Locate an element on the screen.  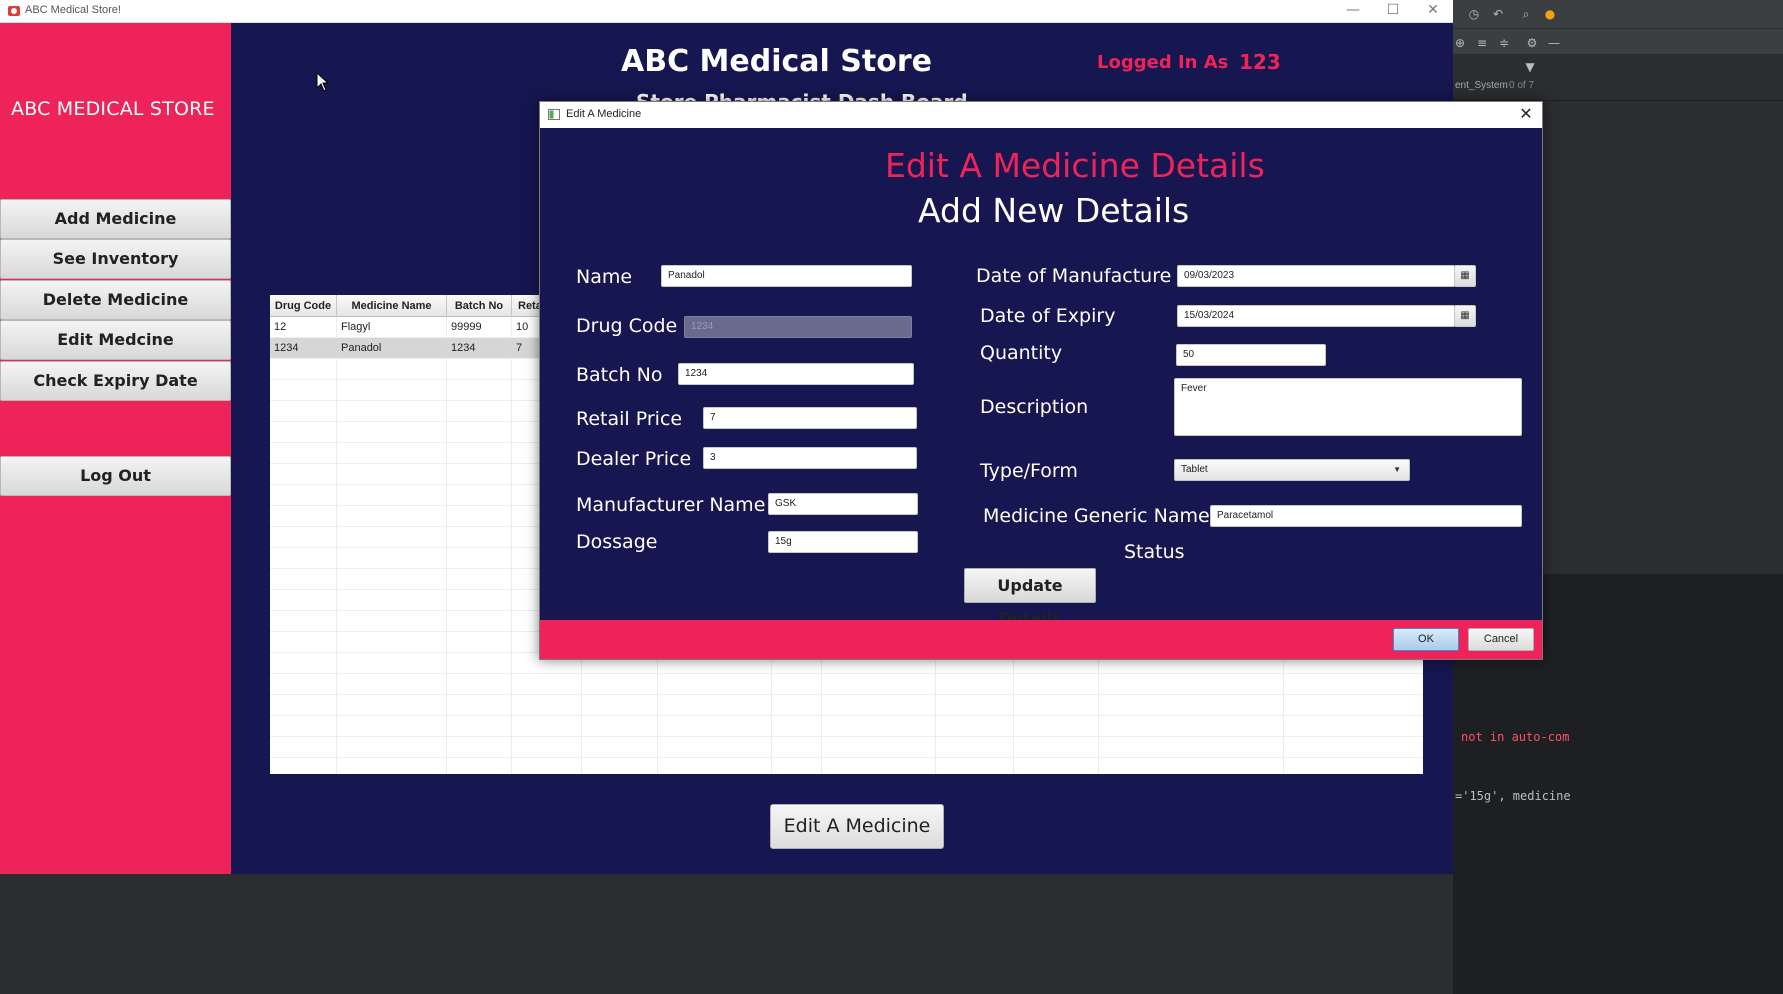
ide-toolbar-secondary: ⊕ ≡ ≑ ⚙ — is located at coordinates (1618, 41).